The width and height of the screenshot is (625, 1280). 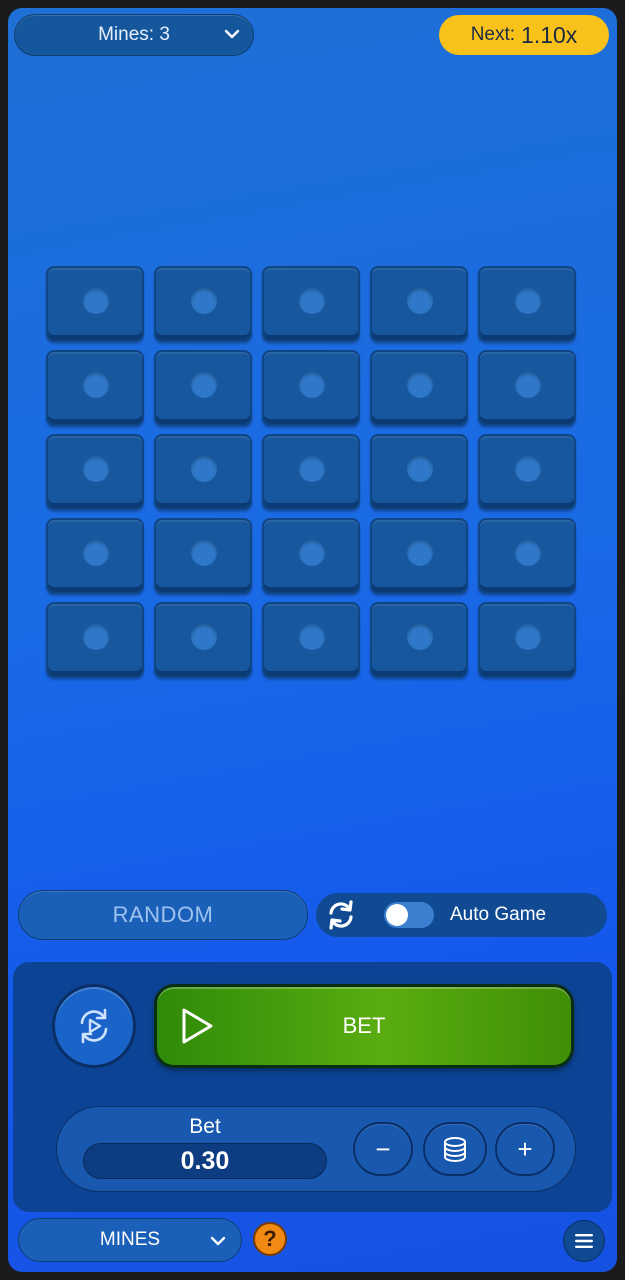 I want to click on top-bar: Mines: 3 Next: 1.10x, so click(x=312, y=35).